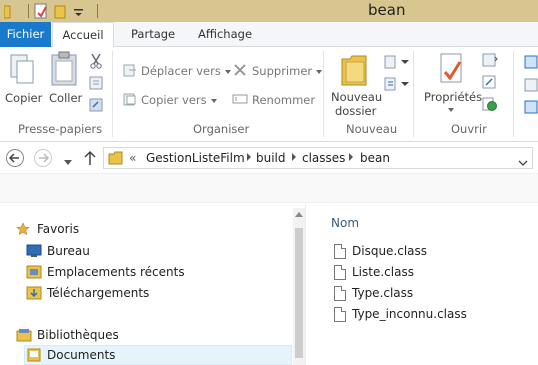  Describe the element at coordinates (15, 158) in the screenshot. I see `back-button` at that location.